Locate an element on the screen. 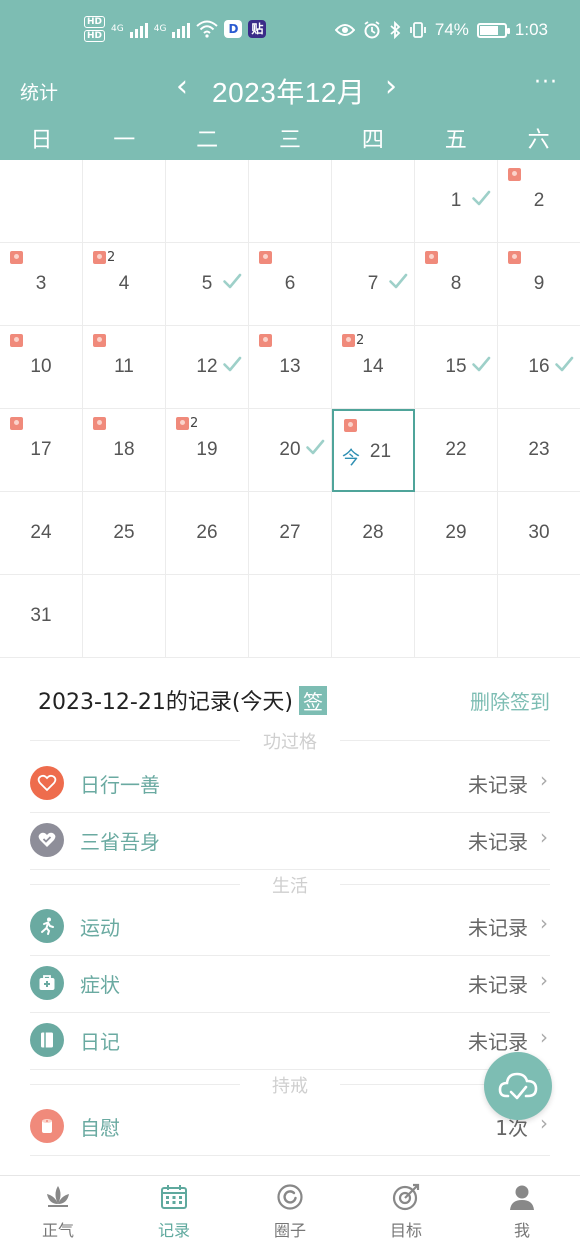 This screenshot has height=1241, width=580. calendar-day-cell: 5 is located at coordinates (207, 284).